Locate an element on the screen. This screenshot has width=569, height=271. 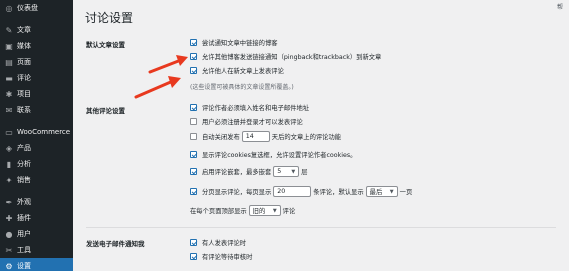
email-notify-label: 发送电子邮件通知我 is located at coordinates (115, 244).